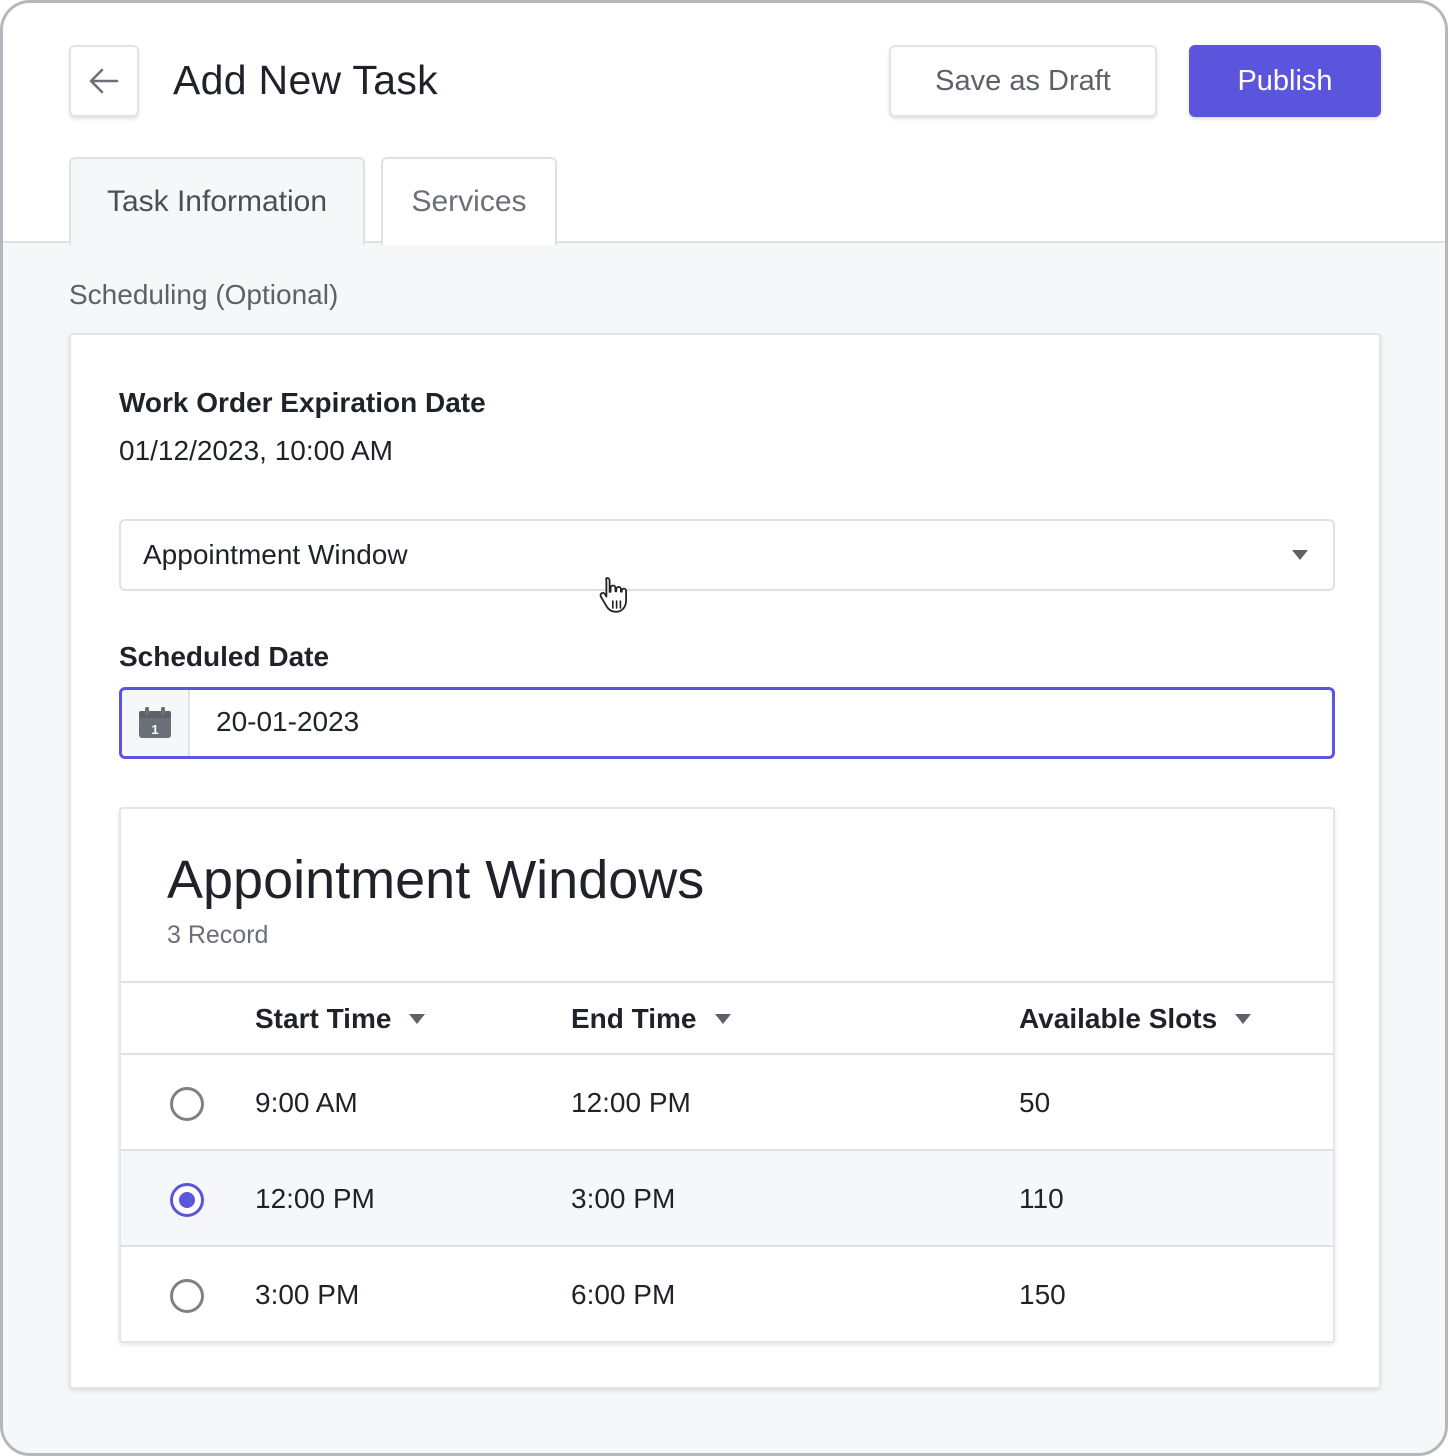 The height and width of the screenshot is (1456, 1448). What do you see at coordinates (631, 1102) in the screenshot?
I see `end-time-cell: 12:00 PM` at bounding box center [631, 1102].